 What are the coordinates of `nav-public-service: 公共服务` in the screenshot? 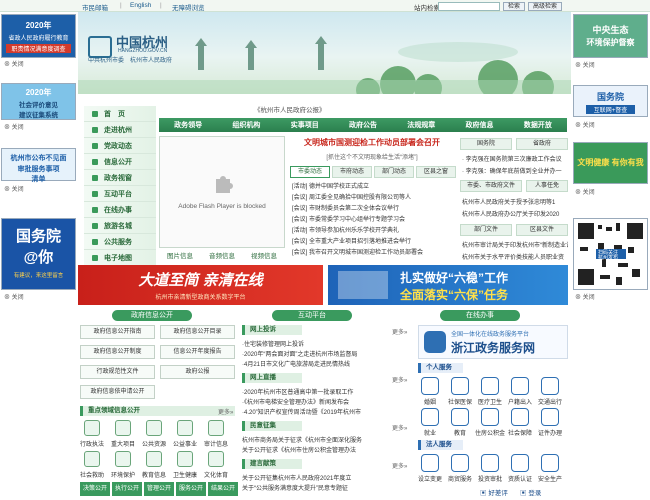 It's located at (120, 242).